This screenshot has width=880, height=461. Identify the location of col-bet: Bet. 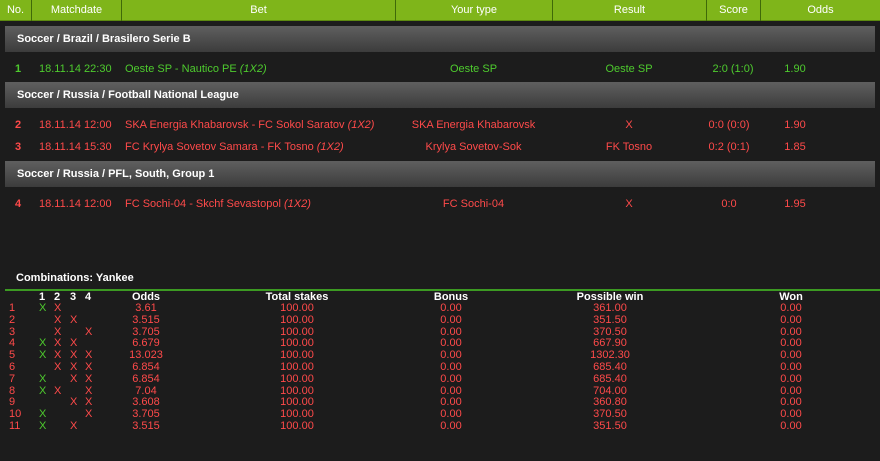
(259, 10).